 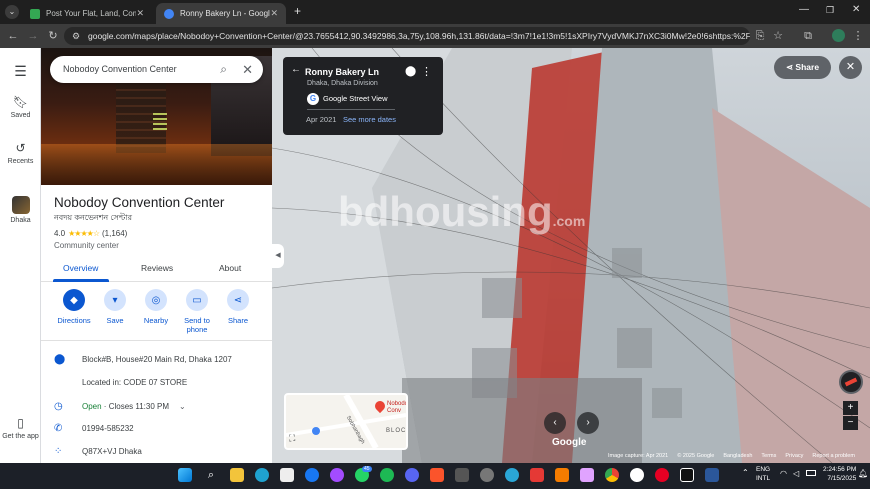 I want to click on tab-post-flat: Post Your Flat, Land, Commerci ✕, so click(x=87, y=13).